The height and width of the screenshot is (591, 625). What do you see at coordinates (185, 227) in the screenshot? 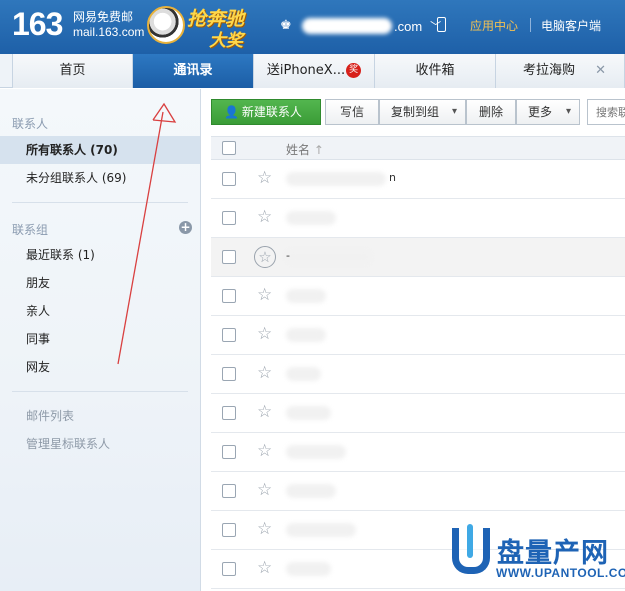
I see `add-group-icon: +` at bounding box center [185, 227].